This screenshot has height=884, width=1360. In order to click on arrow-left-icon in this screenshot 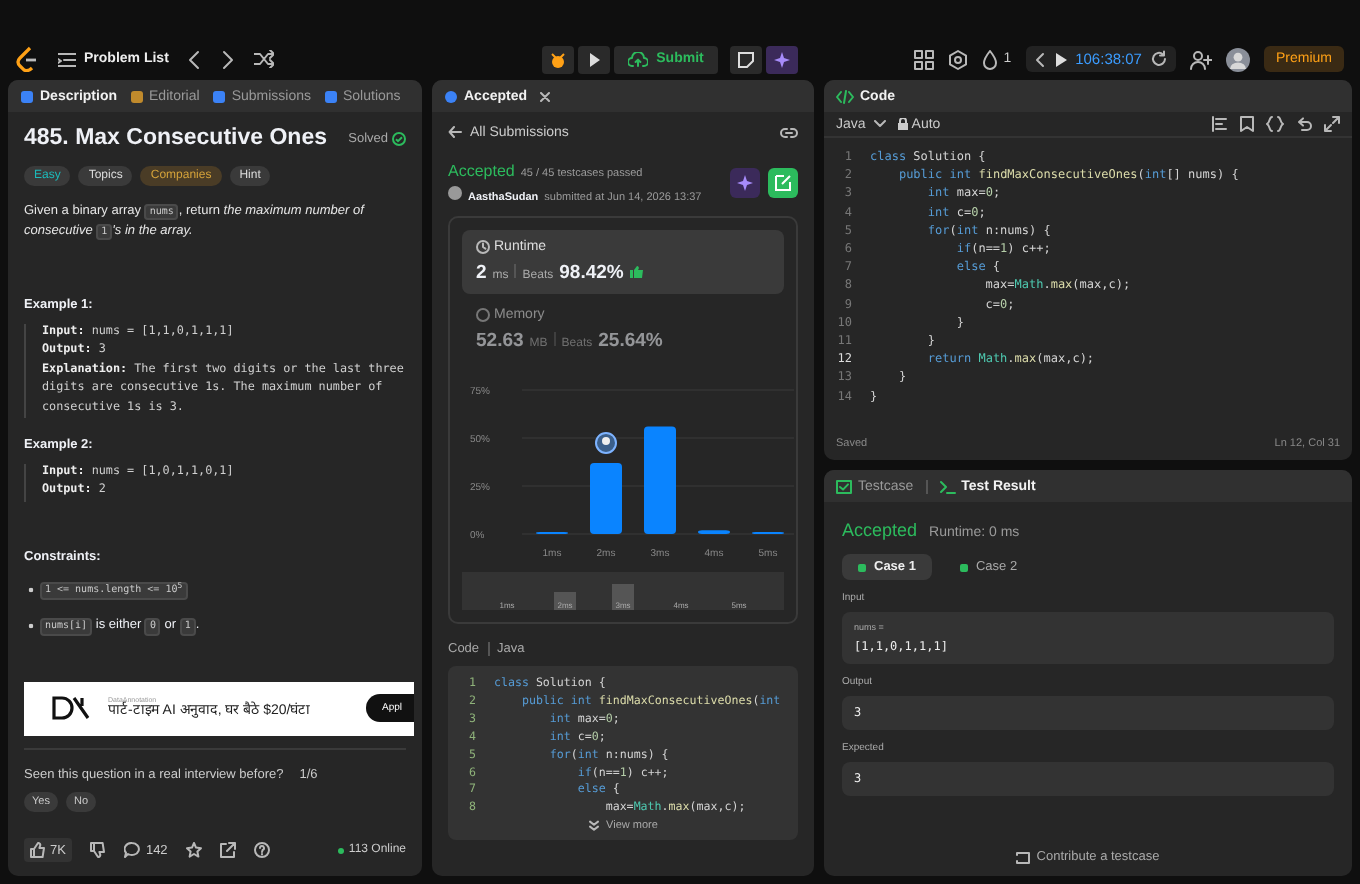, I will do `click(455, 132)`.